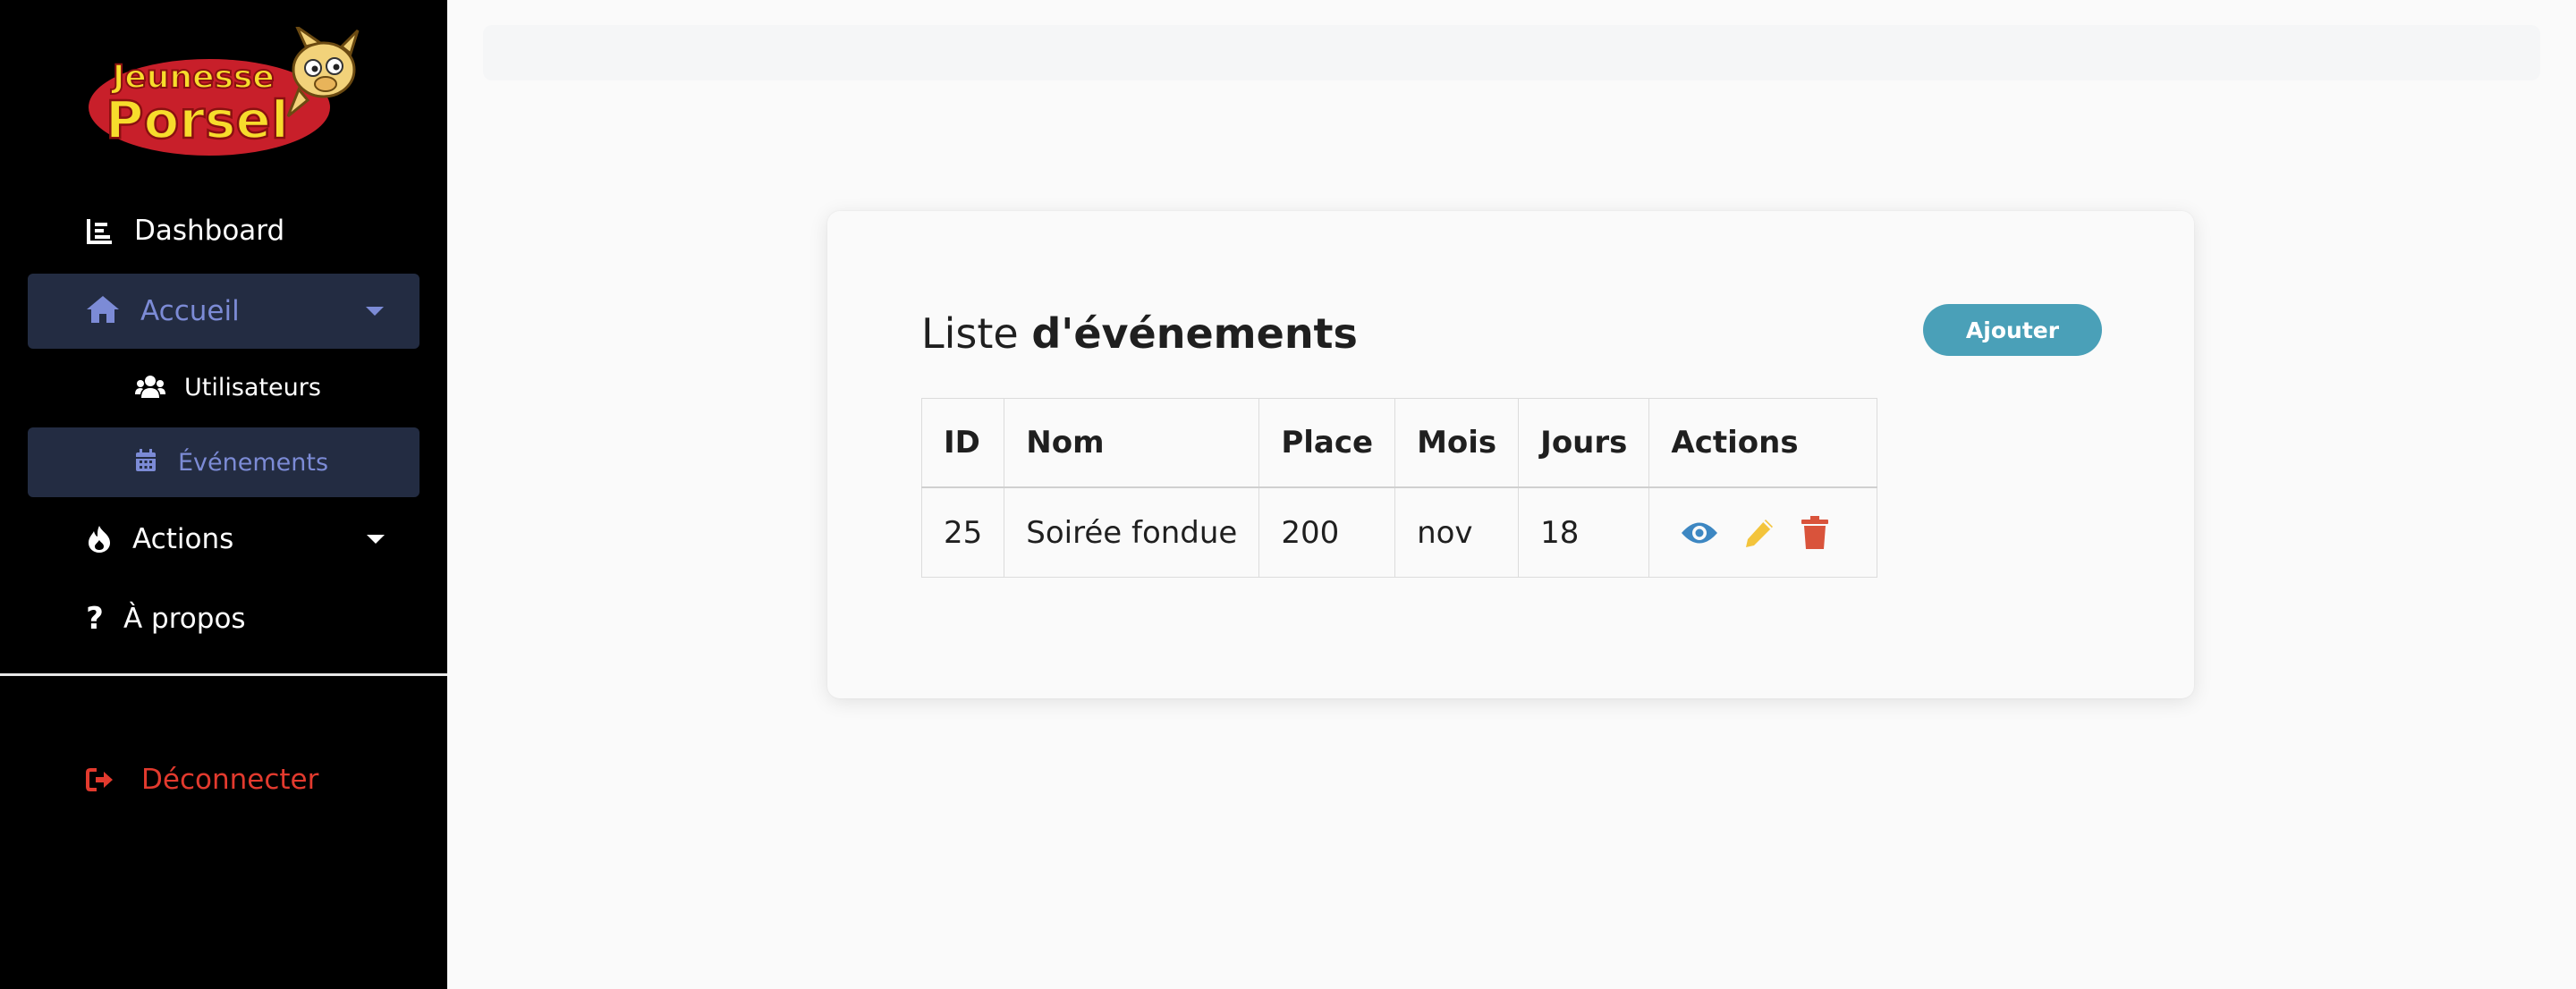 The width and height of the screenshot is (2576, 989). What do you see at coordinates (1327, 443) in the screenshot?
I see `column-header-place: Place` at bounding box center [1327, 443].